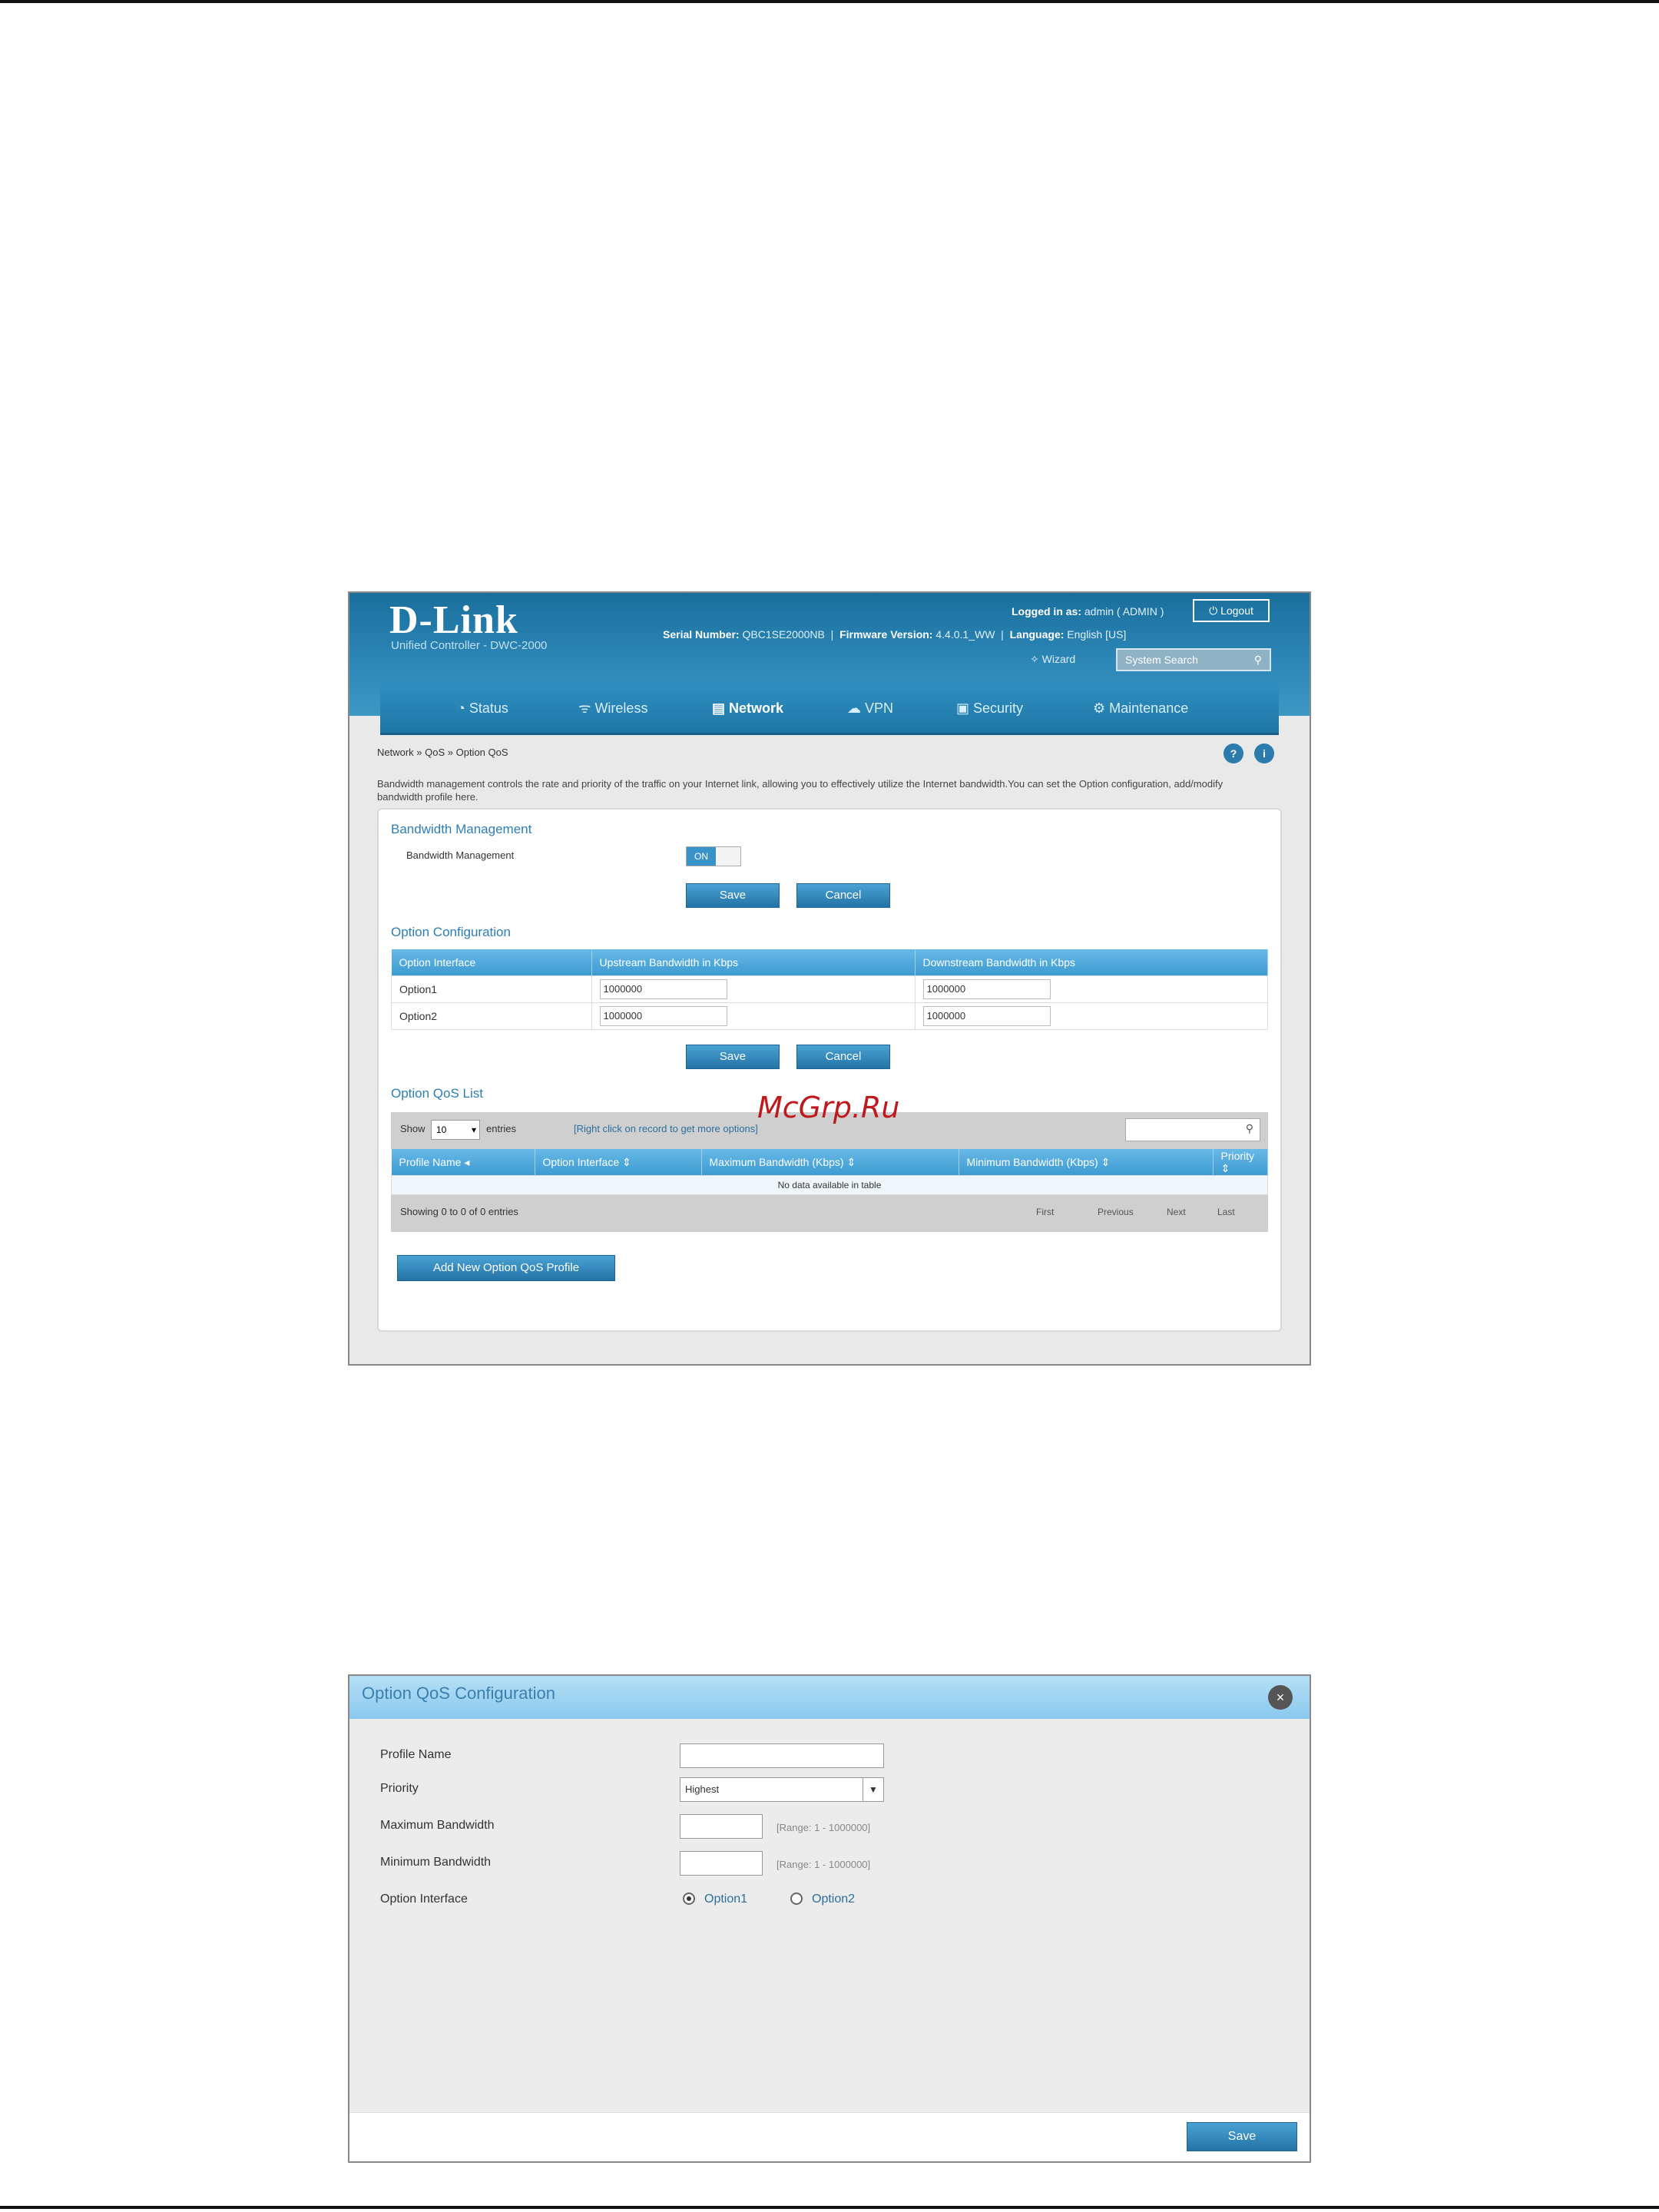 The height and width of the screenshot is (2212, 1659). Describe the element at coordinates (458, 1694) in the screenshot. I see `dialog-title: Option QoS Configuration` at that location.